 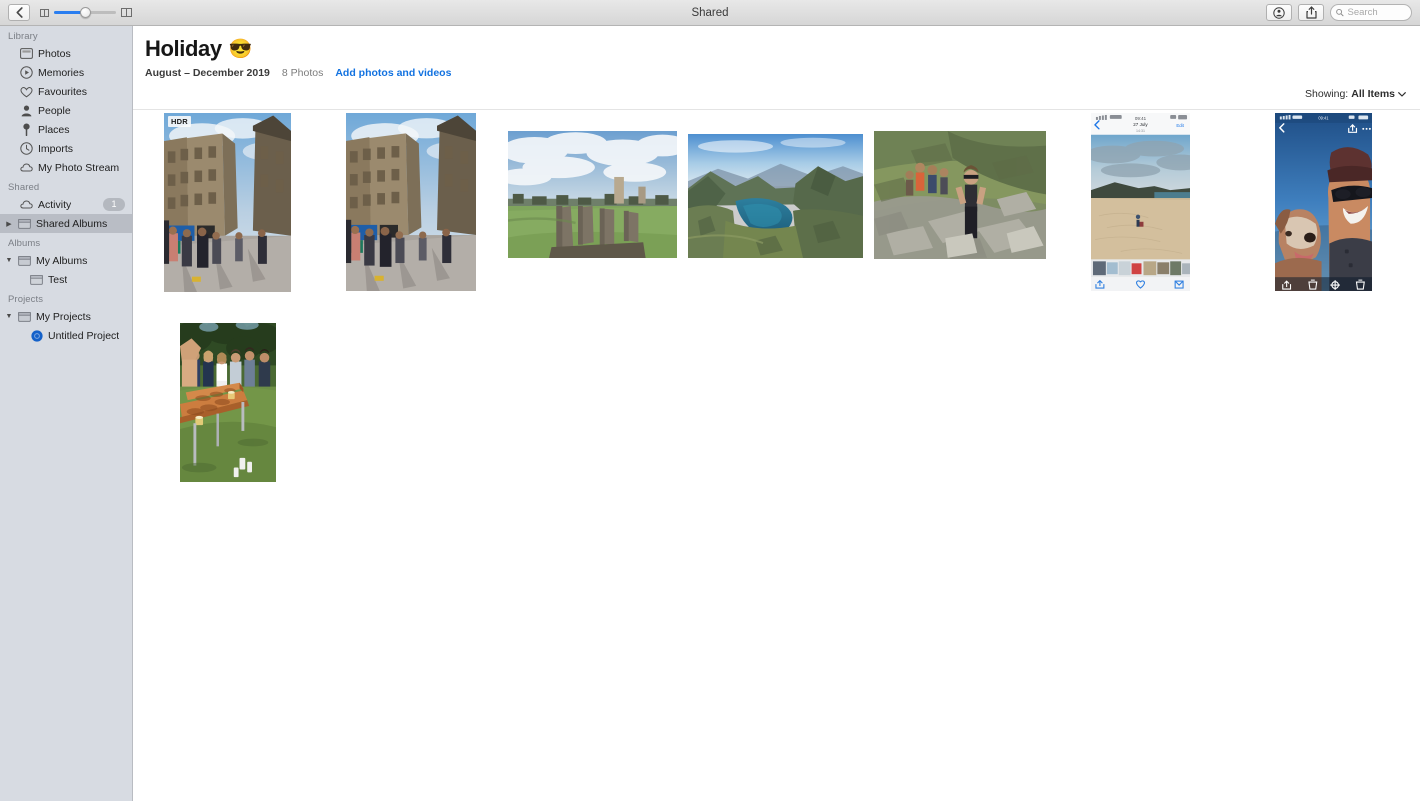 I want to click on sidebar-item-label: Favourites, so click(x=63, y=91).